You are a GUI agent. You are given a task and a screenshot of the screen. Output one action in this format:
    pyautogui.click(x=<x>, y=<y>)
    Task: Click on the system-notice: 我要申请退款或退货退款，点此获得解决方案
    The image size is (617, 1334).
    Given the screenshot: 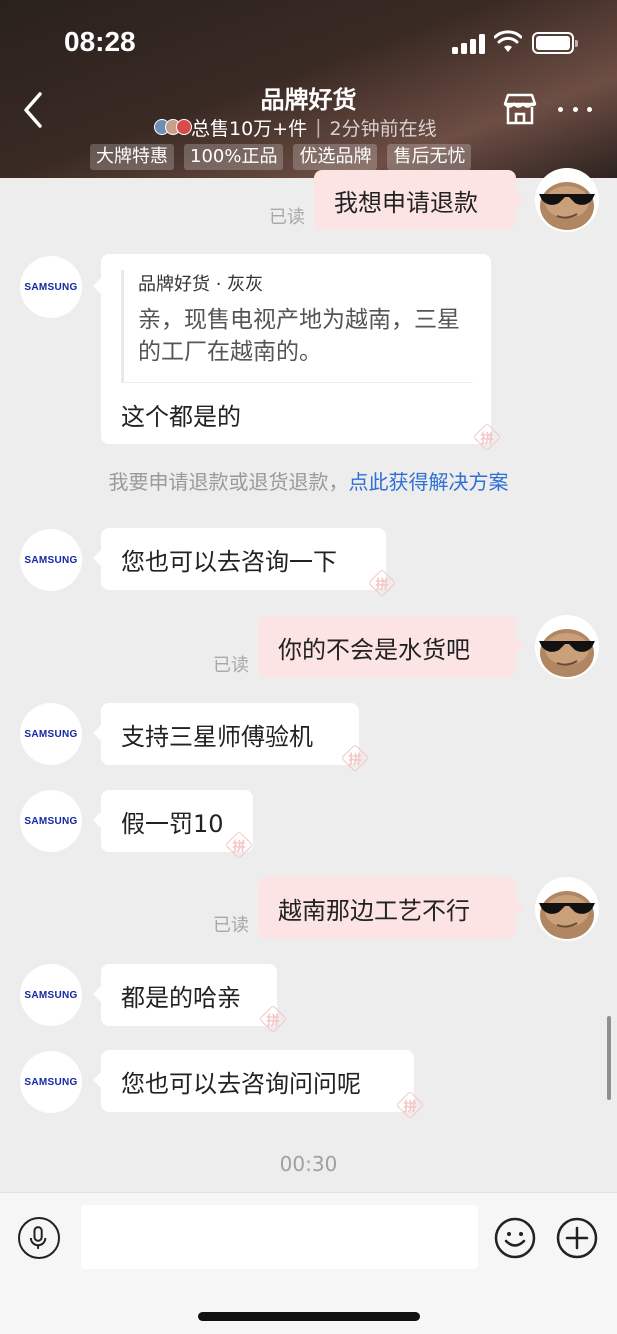 What is the action you would take?
    pyautogui.click(x=308, y=480)
    